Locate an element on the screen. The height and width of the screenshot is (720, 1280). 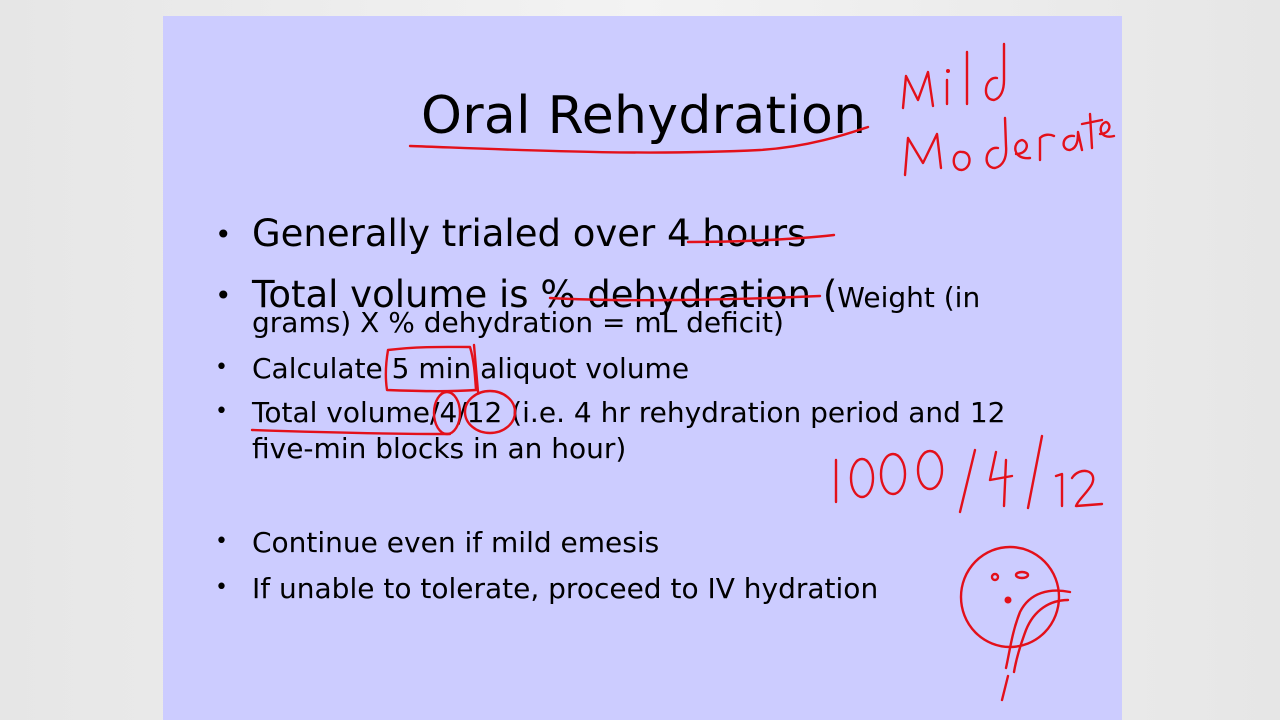
slide-title: Oral Rehydration is located at coordinates (644, 116).